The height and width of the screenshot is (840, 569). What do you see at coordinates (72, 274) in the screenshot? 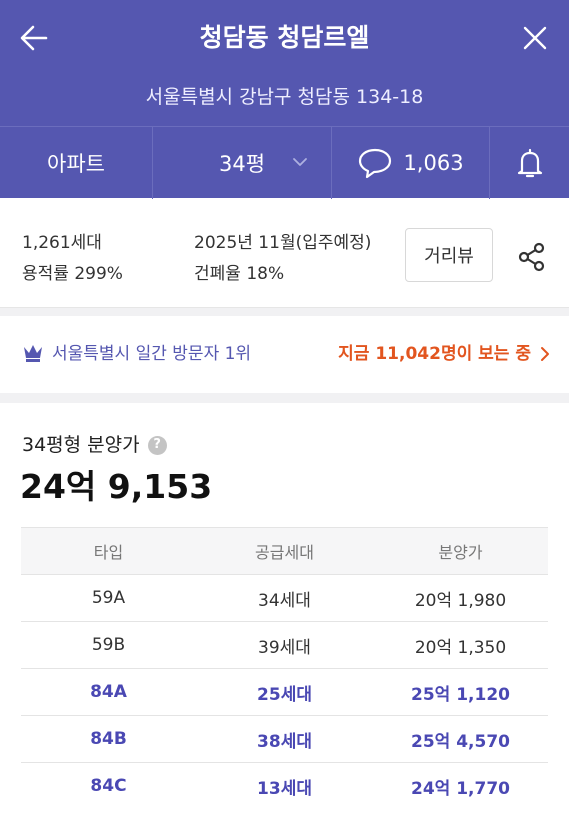
I see `floor-area-ratio: 용적률 299%` at bounding box center [72, 274].